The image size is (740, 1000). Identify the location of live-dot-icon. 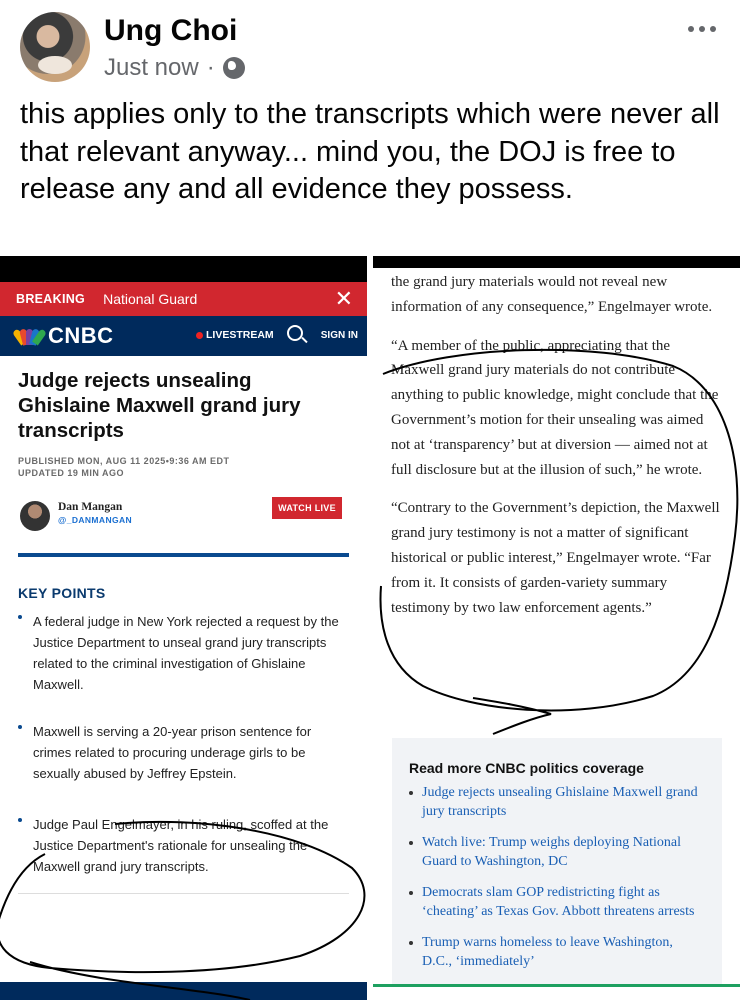
(199, 335).